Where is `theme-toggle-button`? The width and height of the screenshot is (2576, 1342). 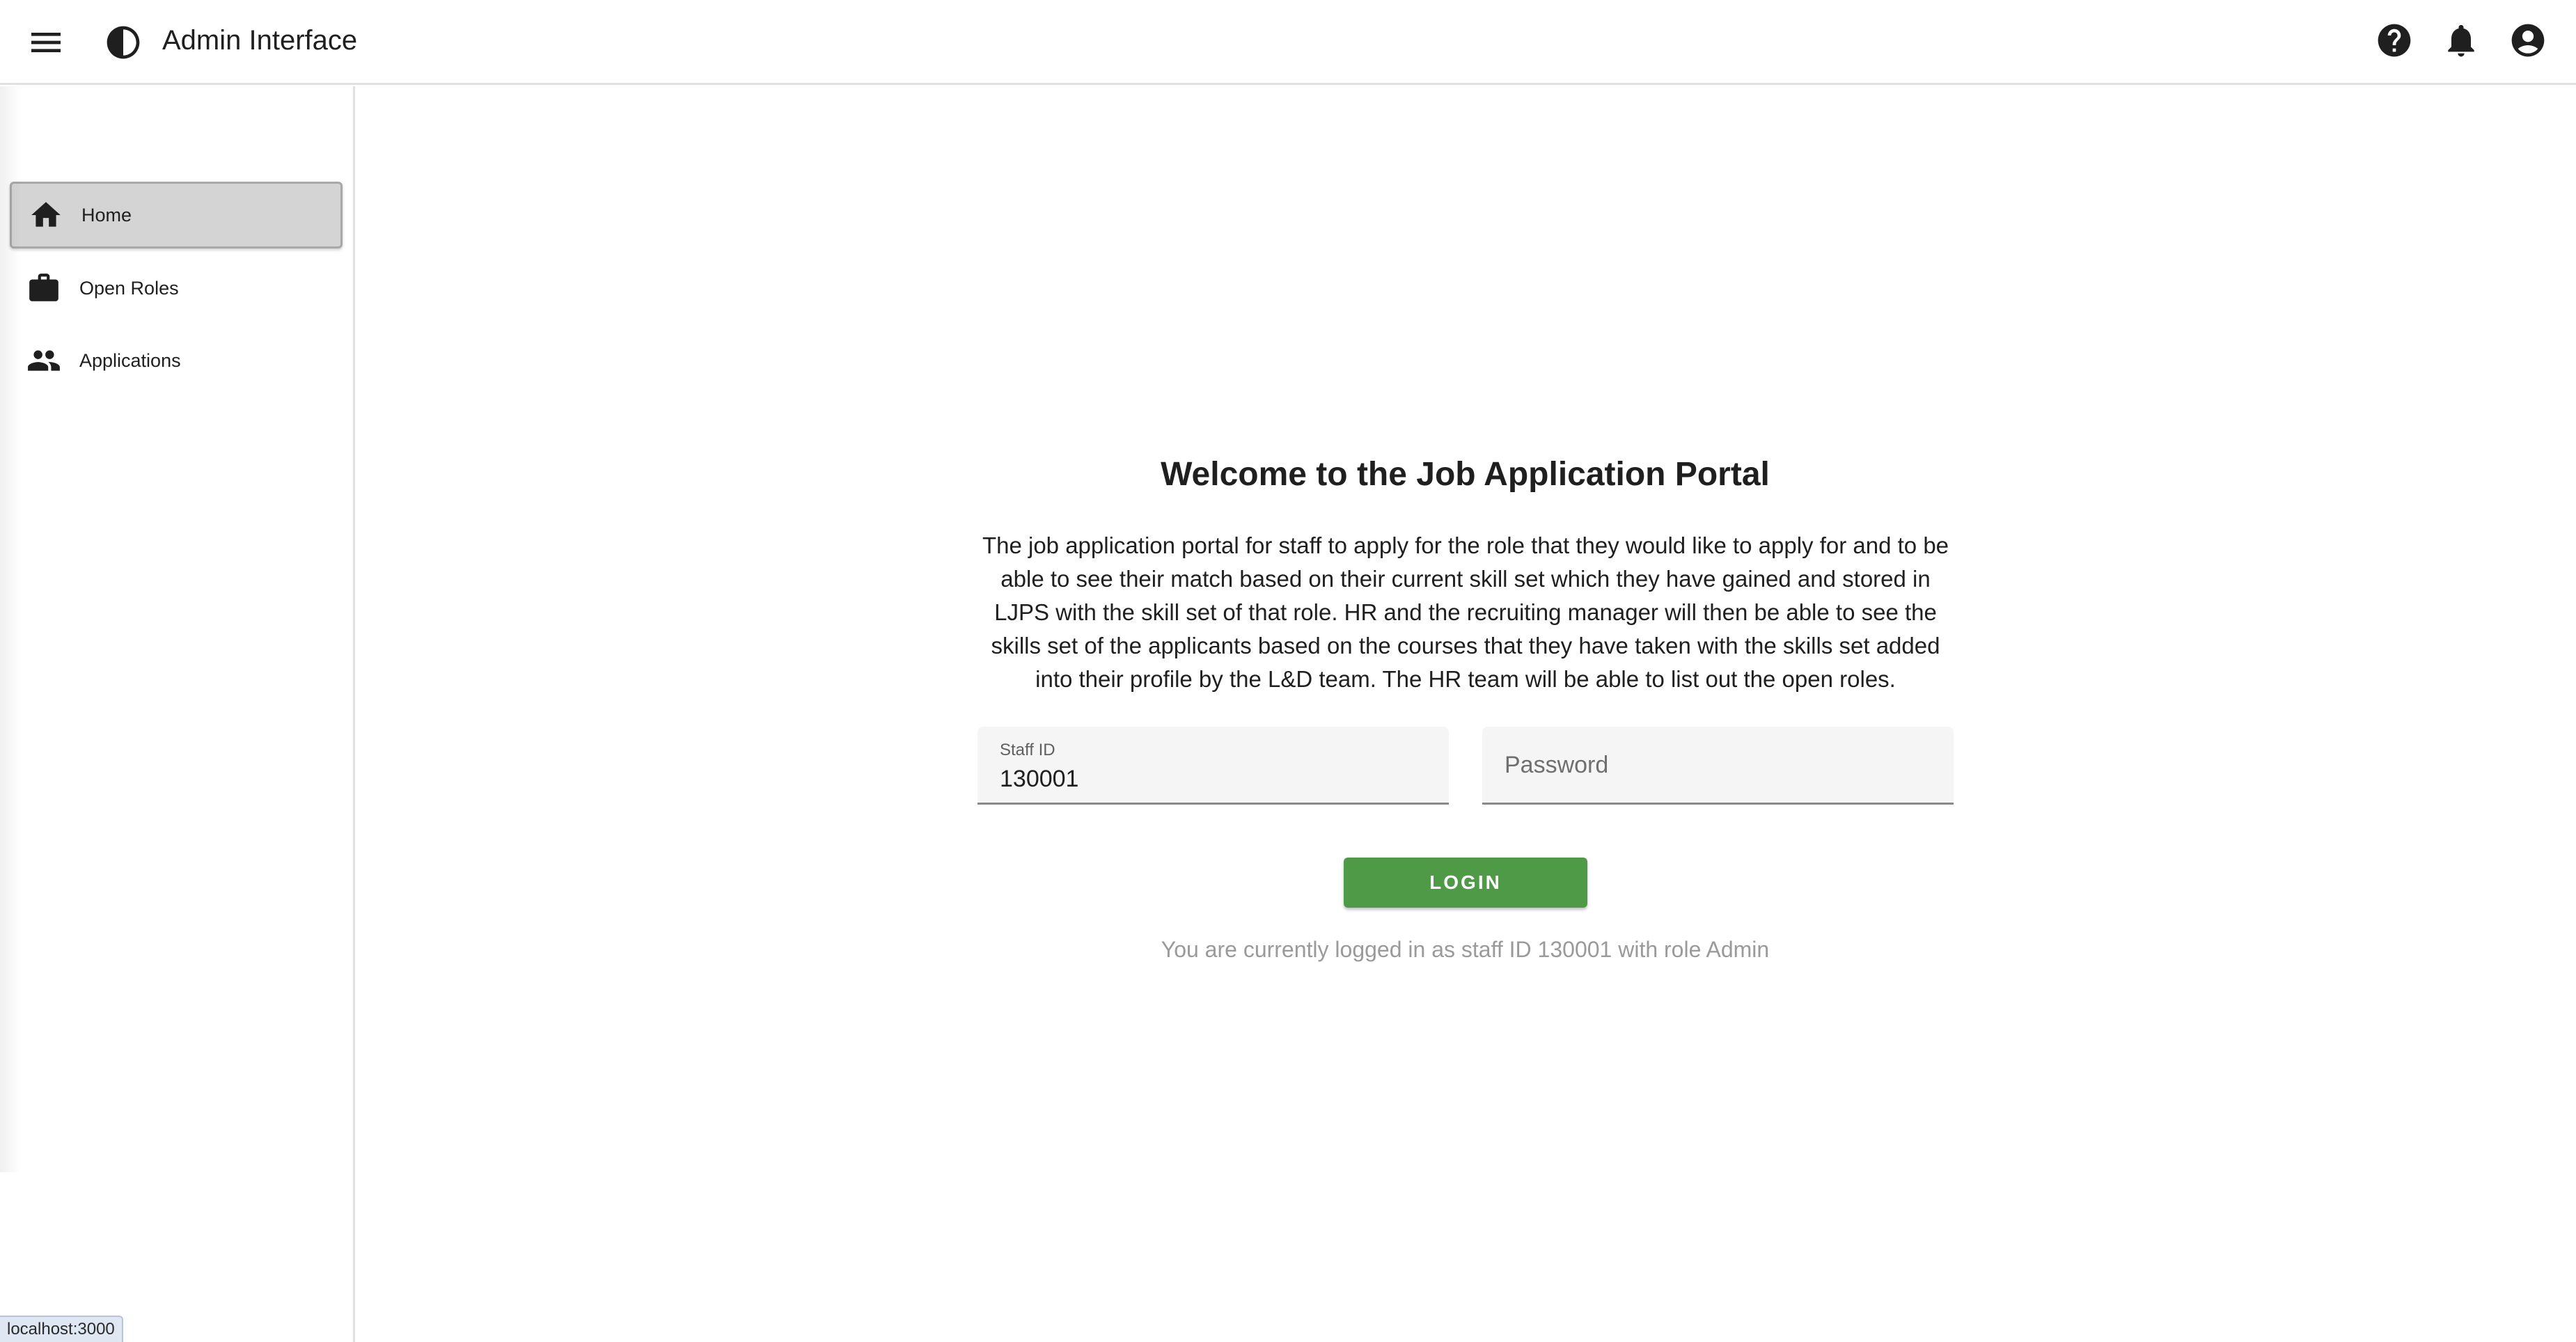 theme-toggle-button is located at coordinates (123, 42).